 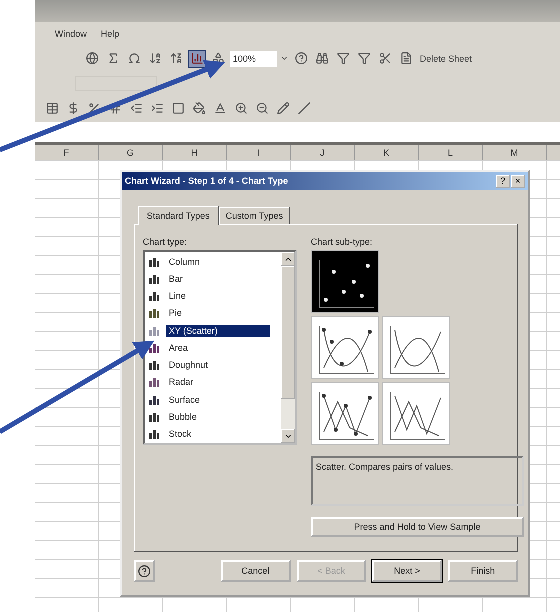 I want to click on close-button: ×, so click(x=518, y=181).